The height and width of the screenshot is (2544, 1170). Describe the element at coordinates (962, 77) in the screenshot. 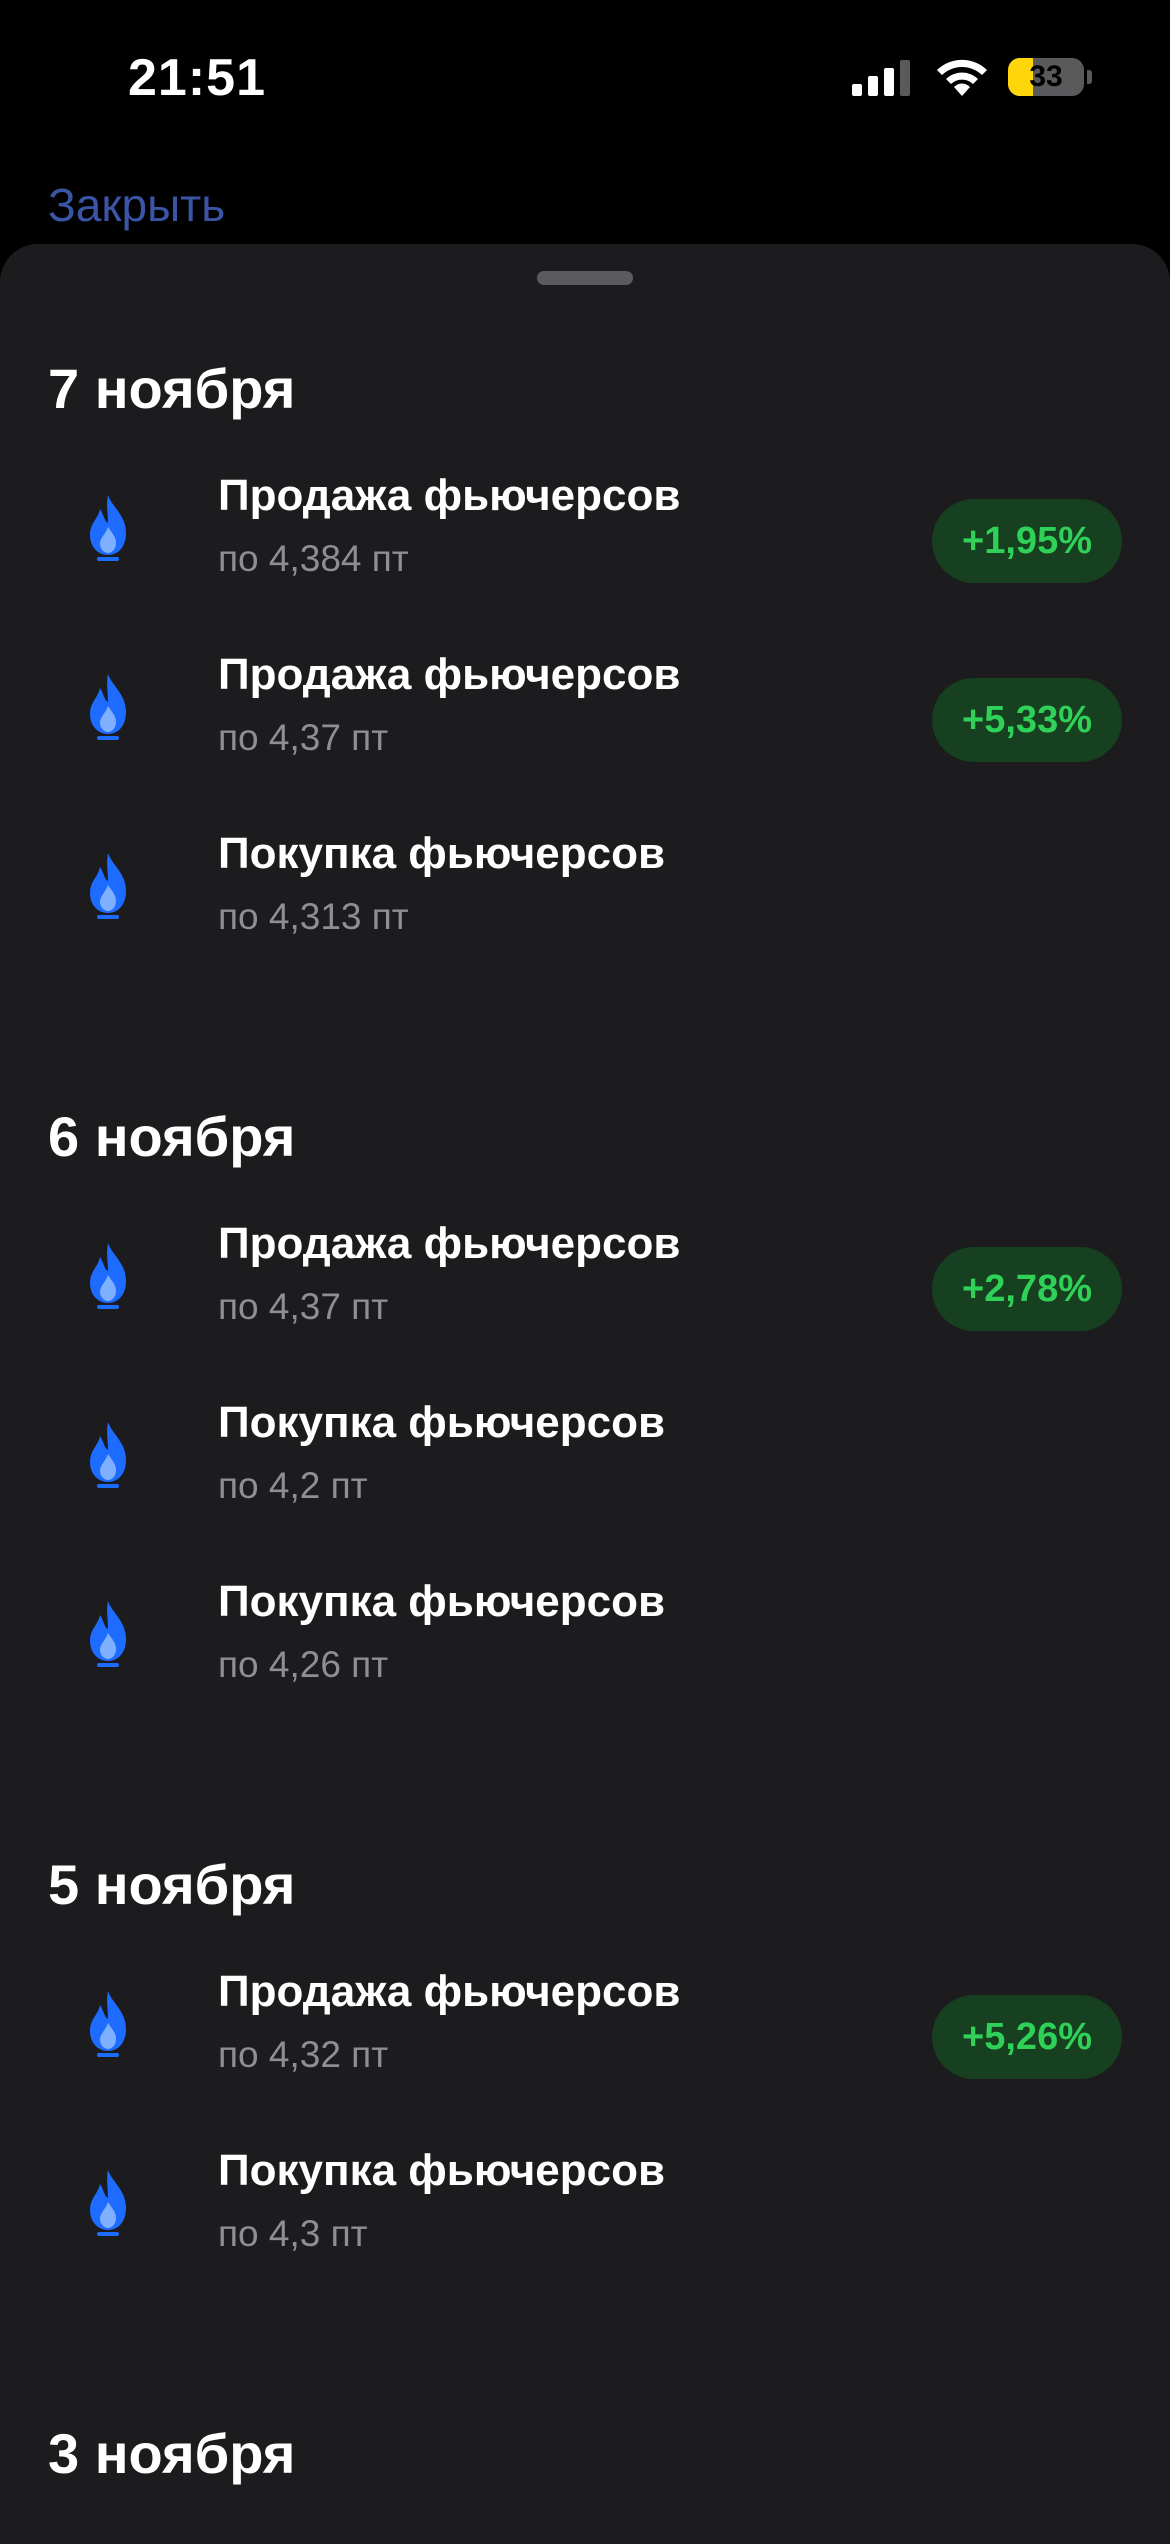

I see `wifi-icon` at that location.